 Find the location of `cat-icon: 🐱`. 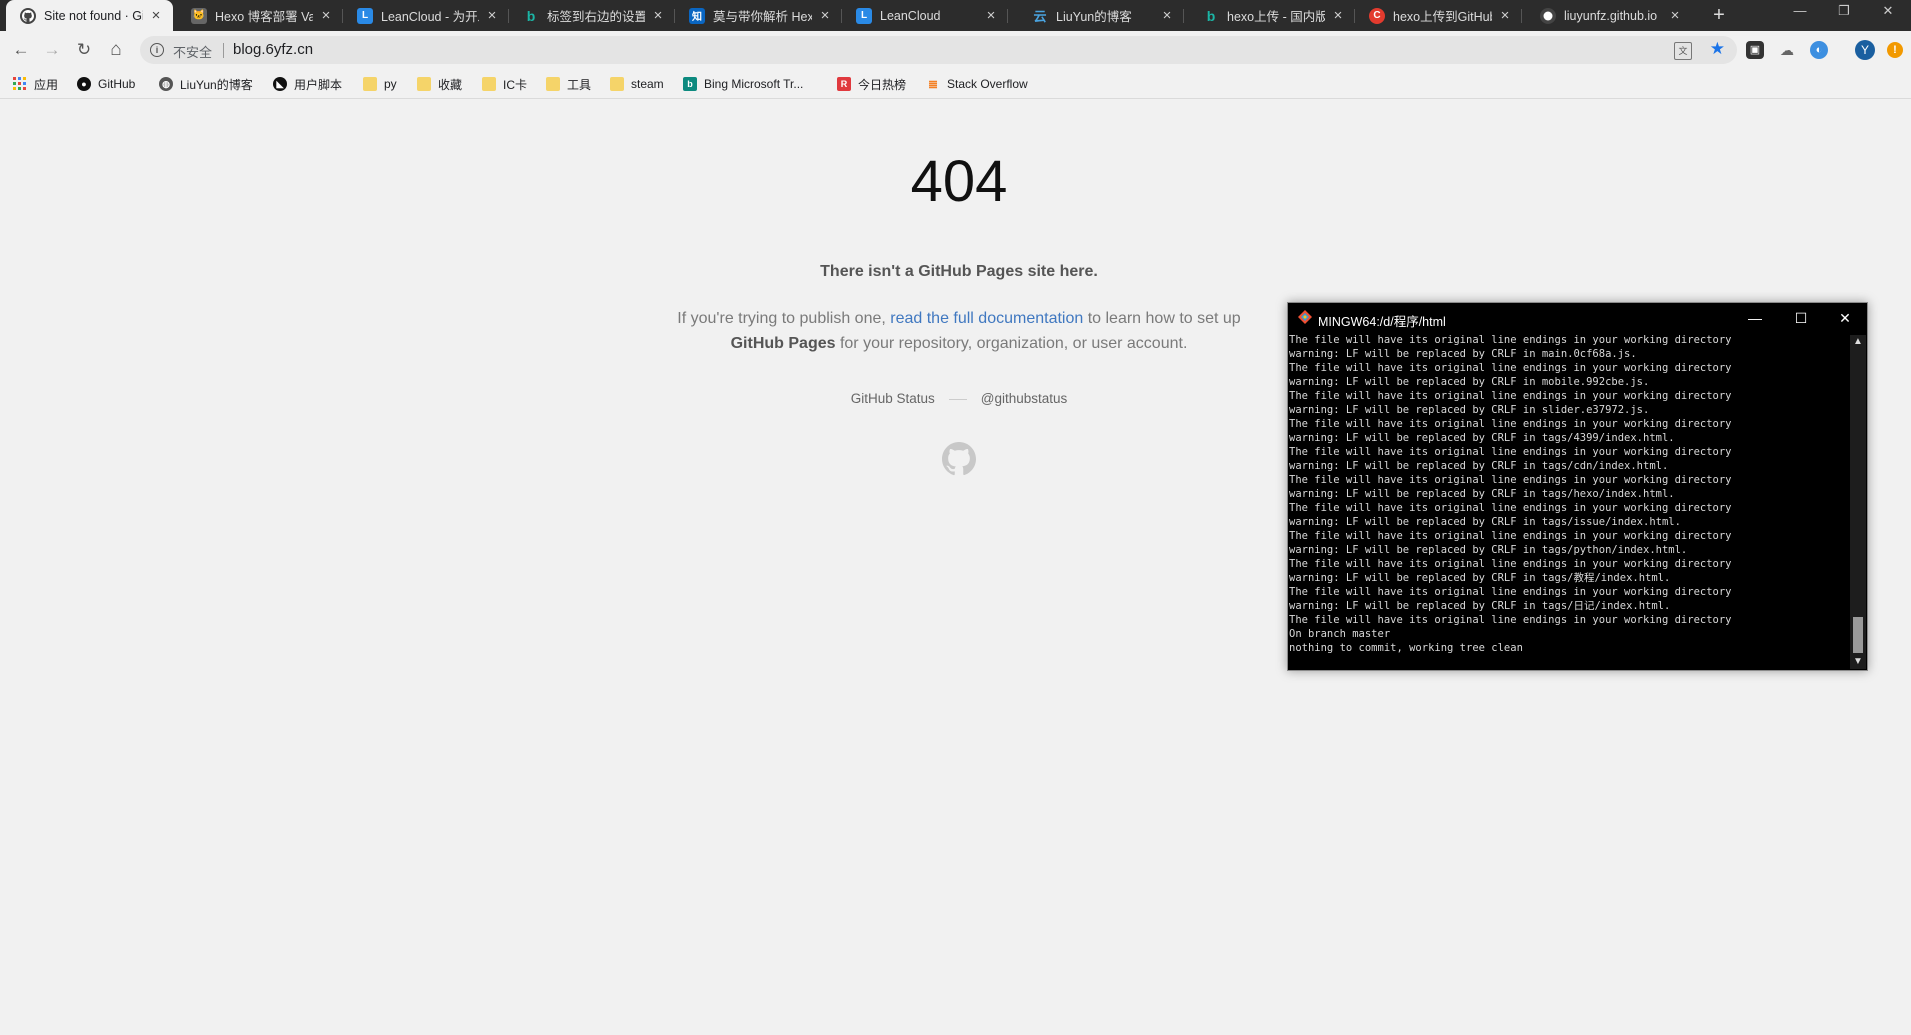

cat-icon: 🐱 is located at coordinates (199, 15).